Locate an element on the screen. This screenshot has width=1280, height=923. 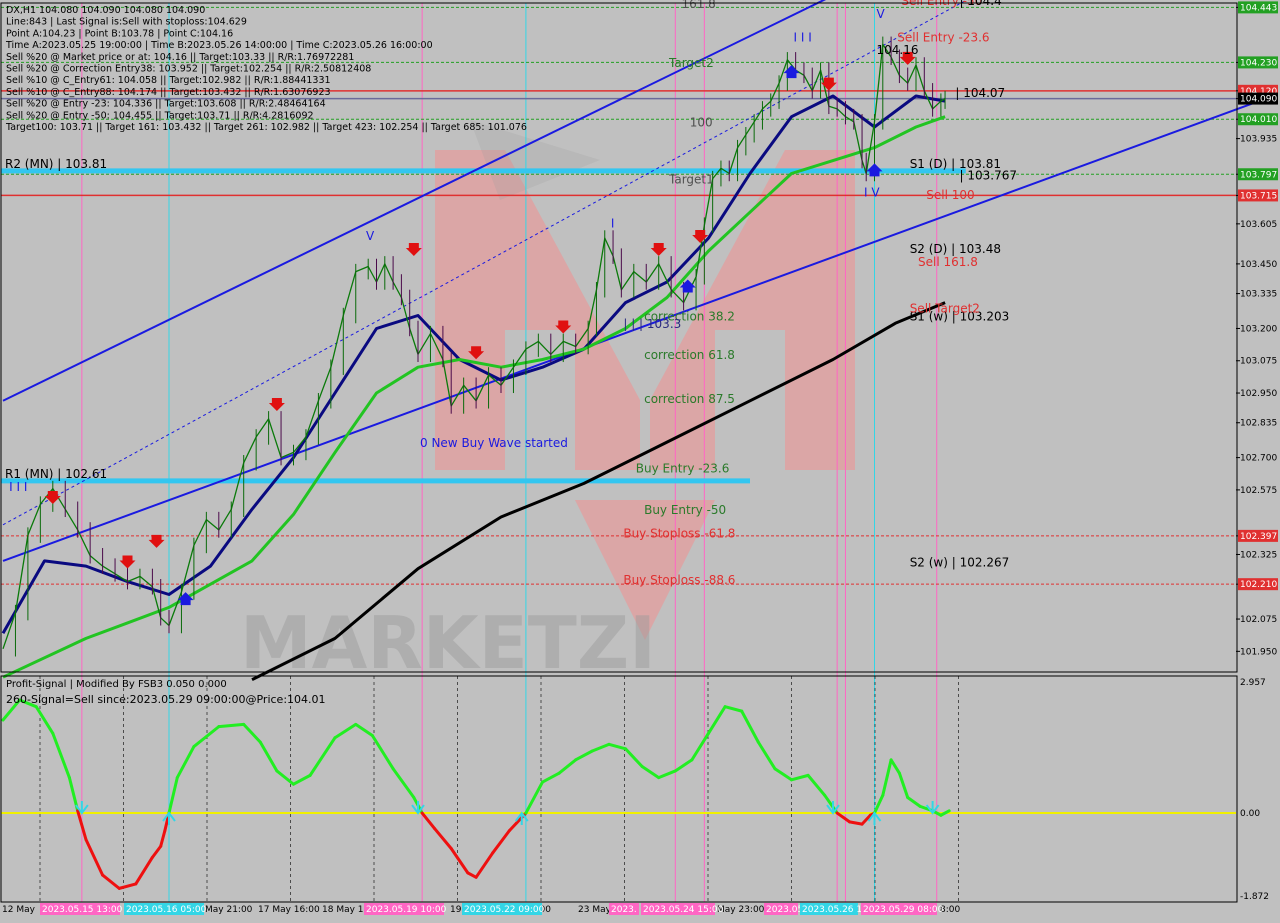
price-axis-label: 103.605 is located at coordinates (1258, 225).